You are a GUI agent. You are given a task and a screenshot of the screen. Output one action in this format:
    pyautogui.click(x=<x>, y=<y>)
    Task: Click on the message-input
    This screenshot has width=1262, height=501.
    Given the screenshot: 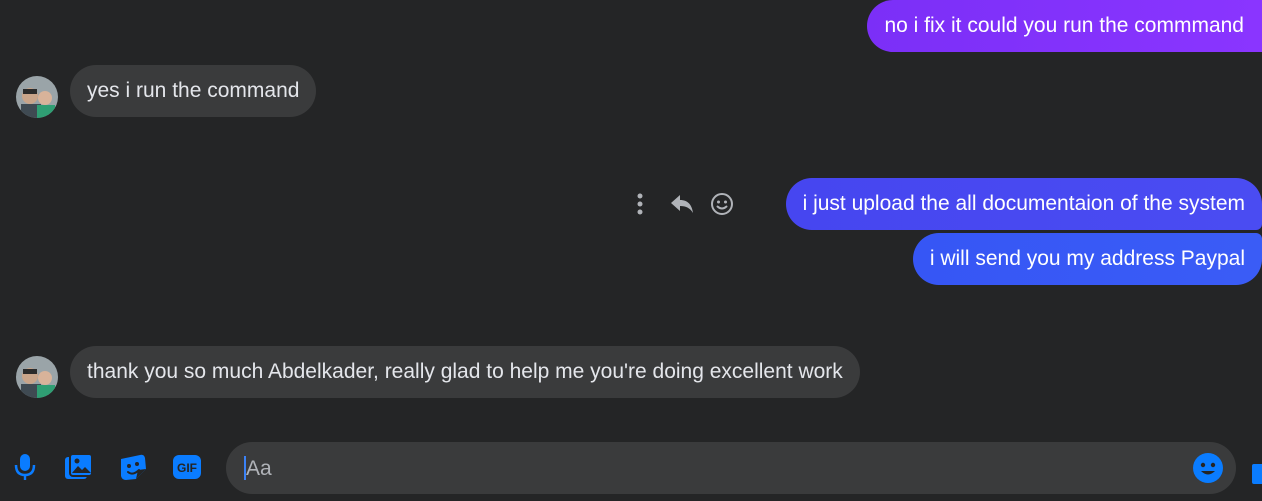 What is the action you would take?
    pyautogui.click(x=716, y=469)
    